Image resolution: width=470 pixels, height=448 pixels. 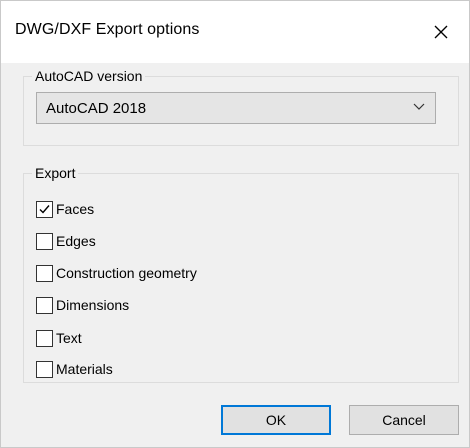 What do you see at coordinates (75, 209) in the screenshot?
I see `checkbox-label: Faces` at bounding box center [75, 209].